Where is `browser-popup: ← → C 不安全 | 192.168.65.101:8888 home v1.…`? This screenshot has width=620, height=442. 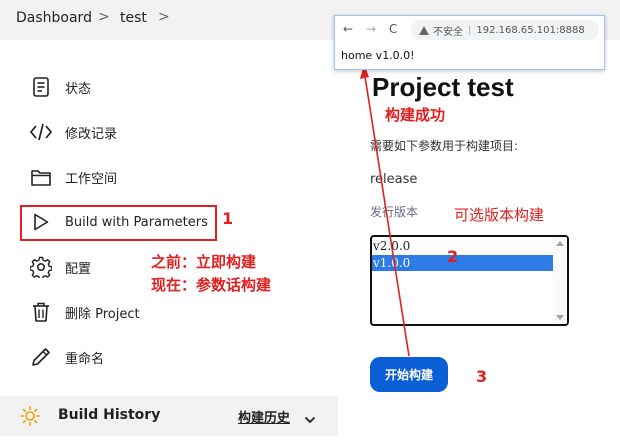
browser-popup: ← → C 不安全 | 192.168.65.101:8888 home v1.… is located at coordinates (469, 42).